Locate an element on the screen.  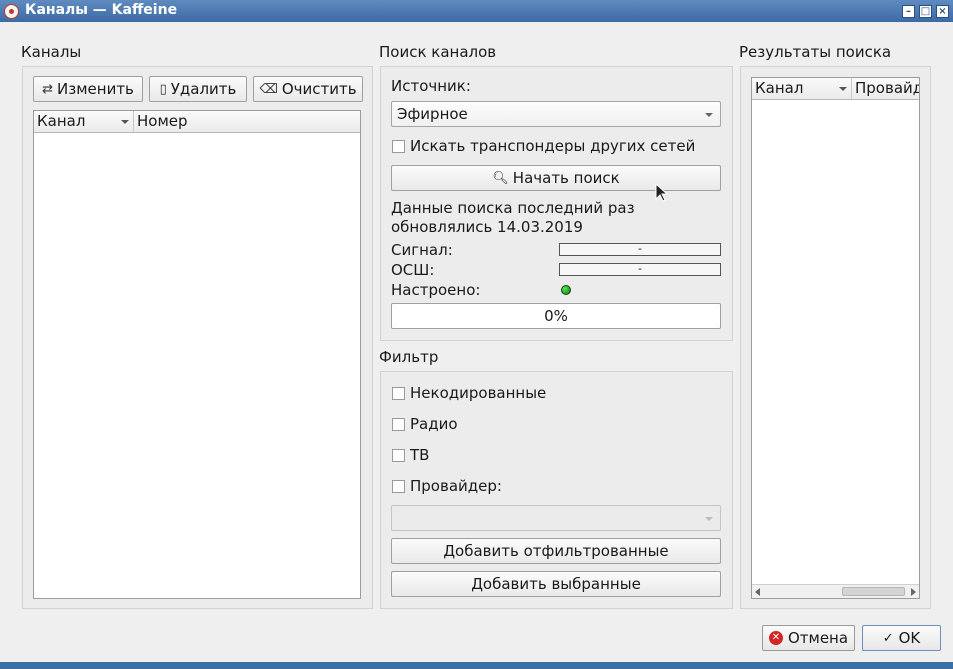
snr-meter-value: - is located at coordinates (640, 268).